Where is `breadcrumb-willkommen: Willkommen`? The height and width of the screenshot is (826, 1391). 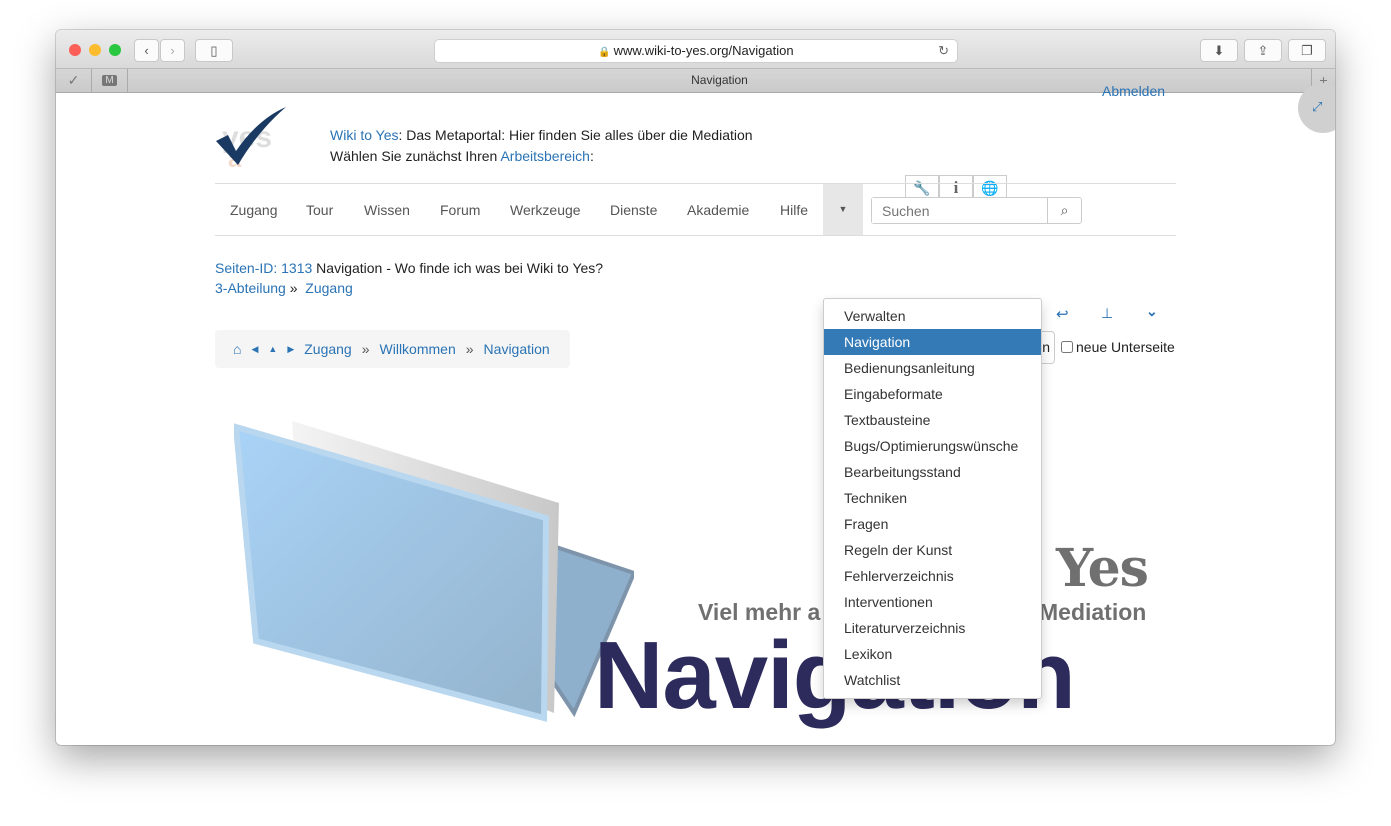
breadcrumb-willkommen: Willkommen is located at coordinates (418, 349).